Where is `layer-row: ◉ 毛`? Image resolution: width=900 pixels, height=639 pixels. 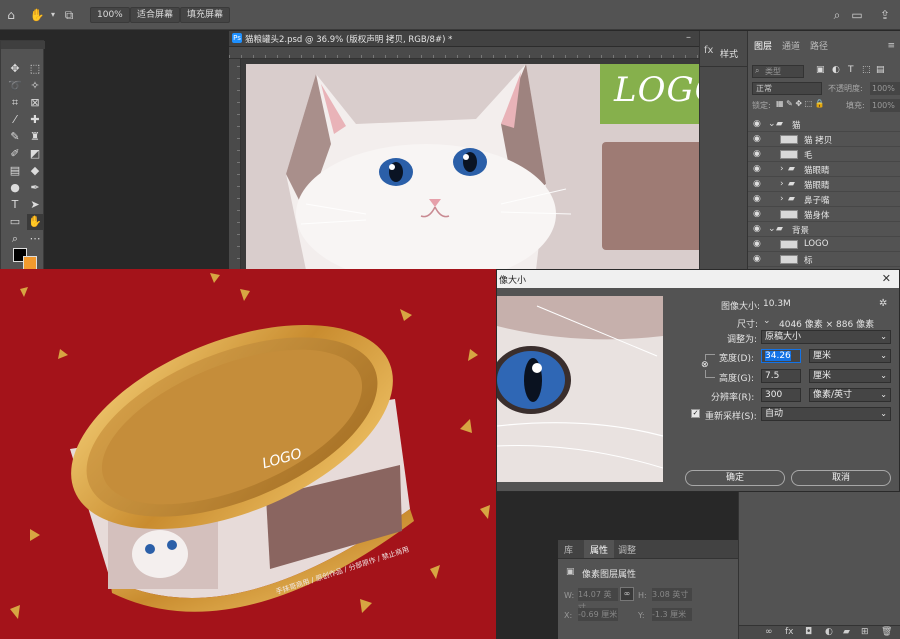
layer-row: ◉ 毛 is located at coordinates (824, 154).